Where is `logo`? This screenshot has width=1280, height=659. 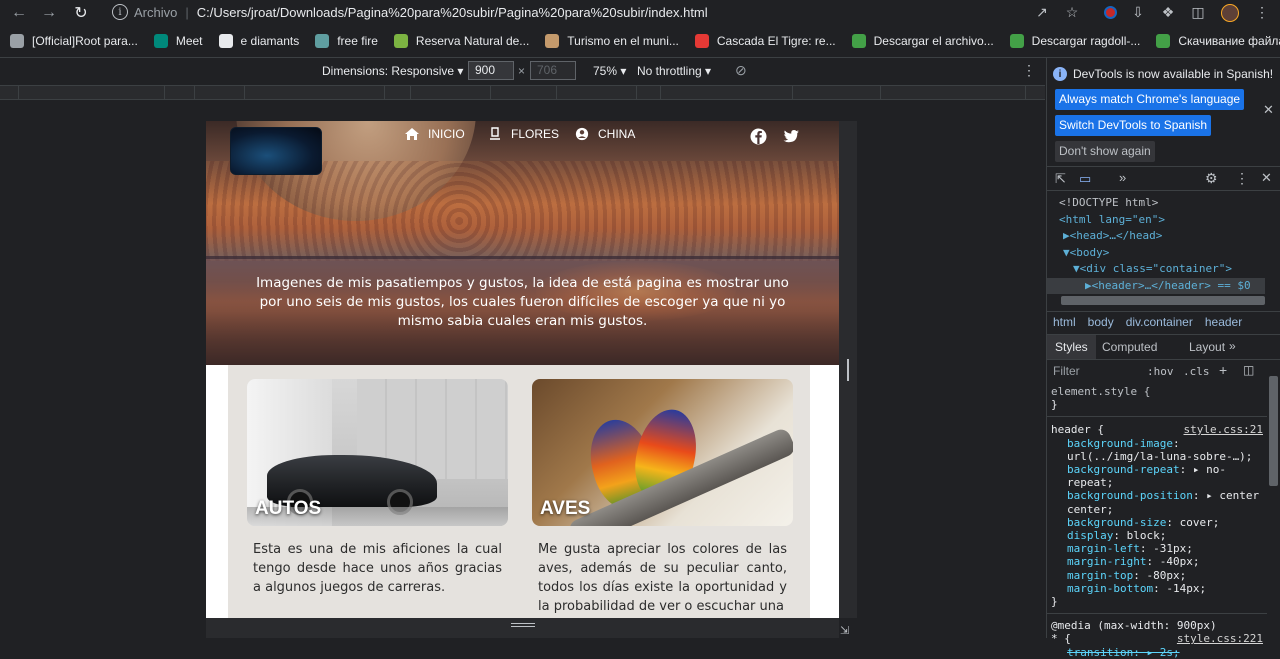 logo is located at coordinates (276, 151).